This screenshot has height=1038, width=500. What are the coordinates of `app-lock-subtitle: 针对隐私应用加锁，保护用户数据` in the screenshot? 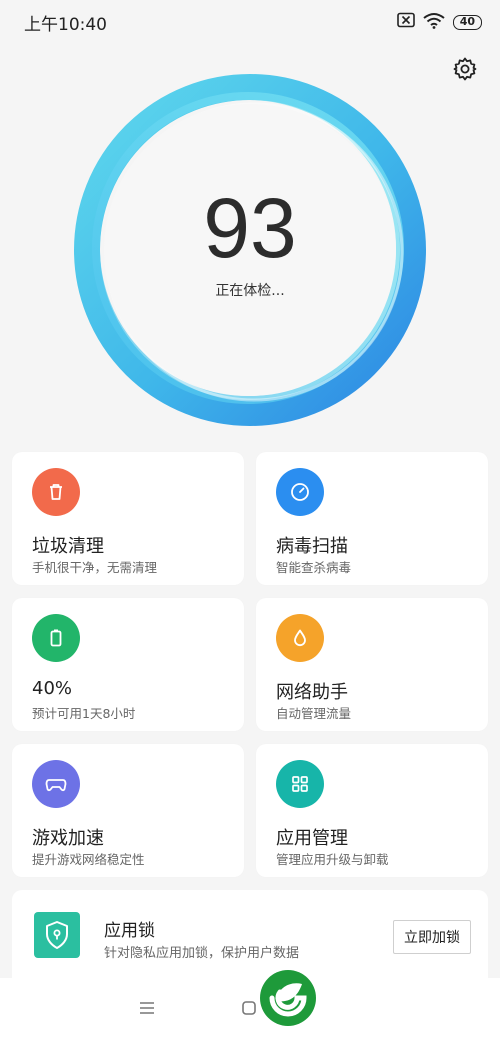 It's located at (202, 953).